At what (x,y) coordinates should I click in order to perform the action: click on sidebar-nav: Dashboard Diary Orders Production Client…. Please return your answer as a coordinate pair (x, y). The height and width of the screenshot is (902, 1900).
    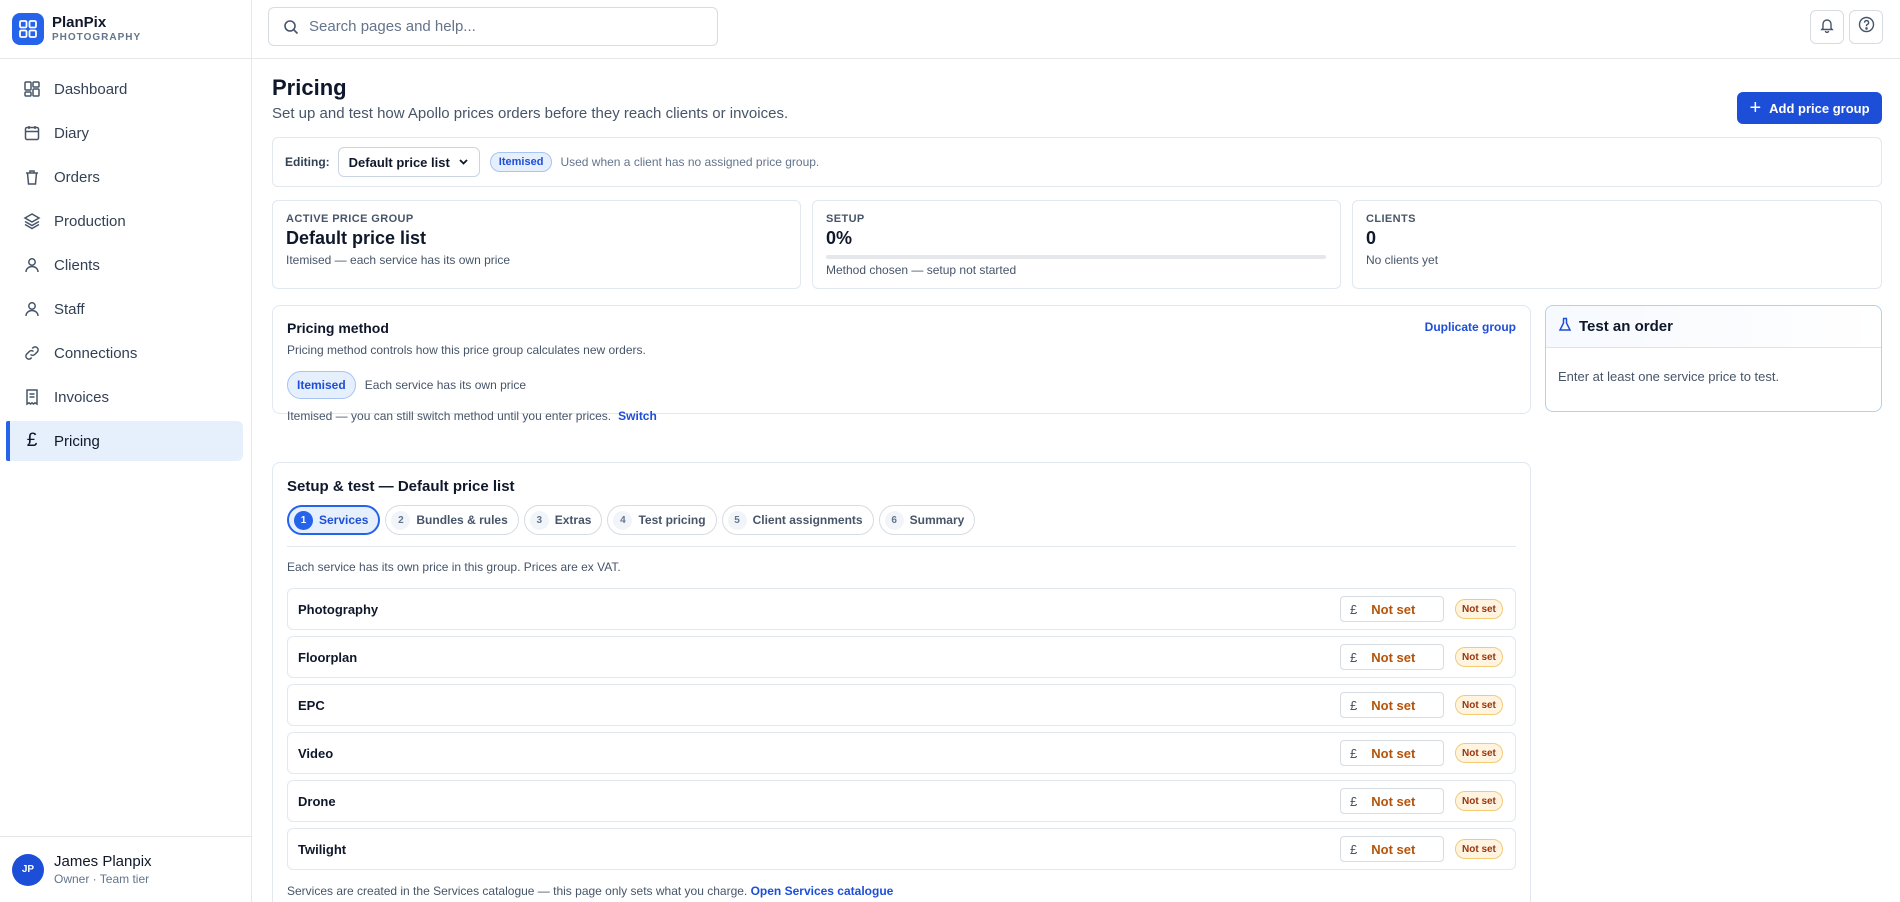
    Looking at the image, I should click on (125, 260).